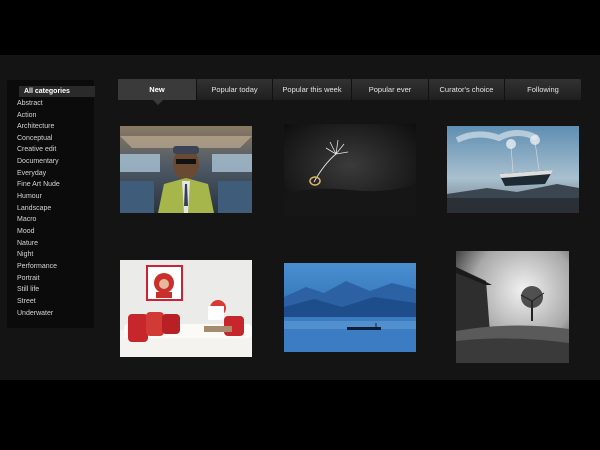 The width and height of the screenshot is (600, 450). What do you see at coordinates (56, 266) in the screenshot?
I see `category-performance: Performance` at bounding box center [56, 266].